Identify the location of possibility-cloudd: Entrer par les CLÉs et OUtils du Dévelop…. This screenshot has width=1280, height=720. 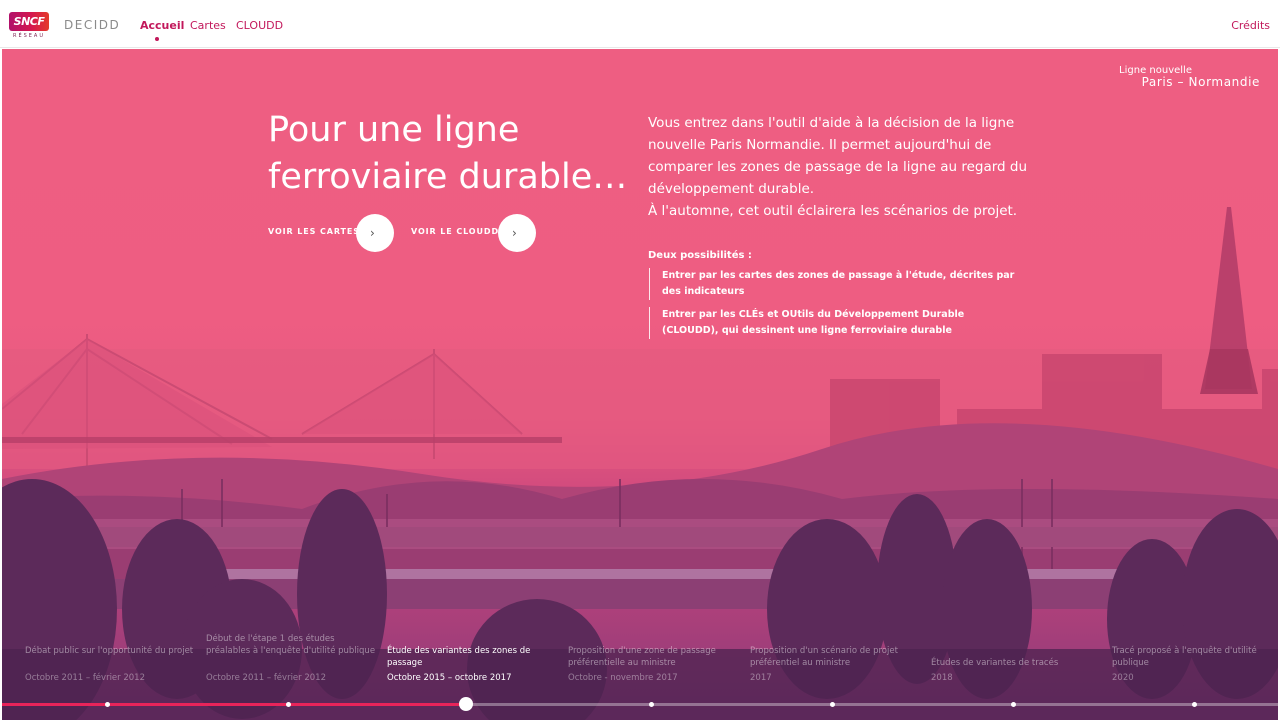
(834, 323).